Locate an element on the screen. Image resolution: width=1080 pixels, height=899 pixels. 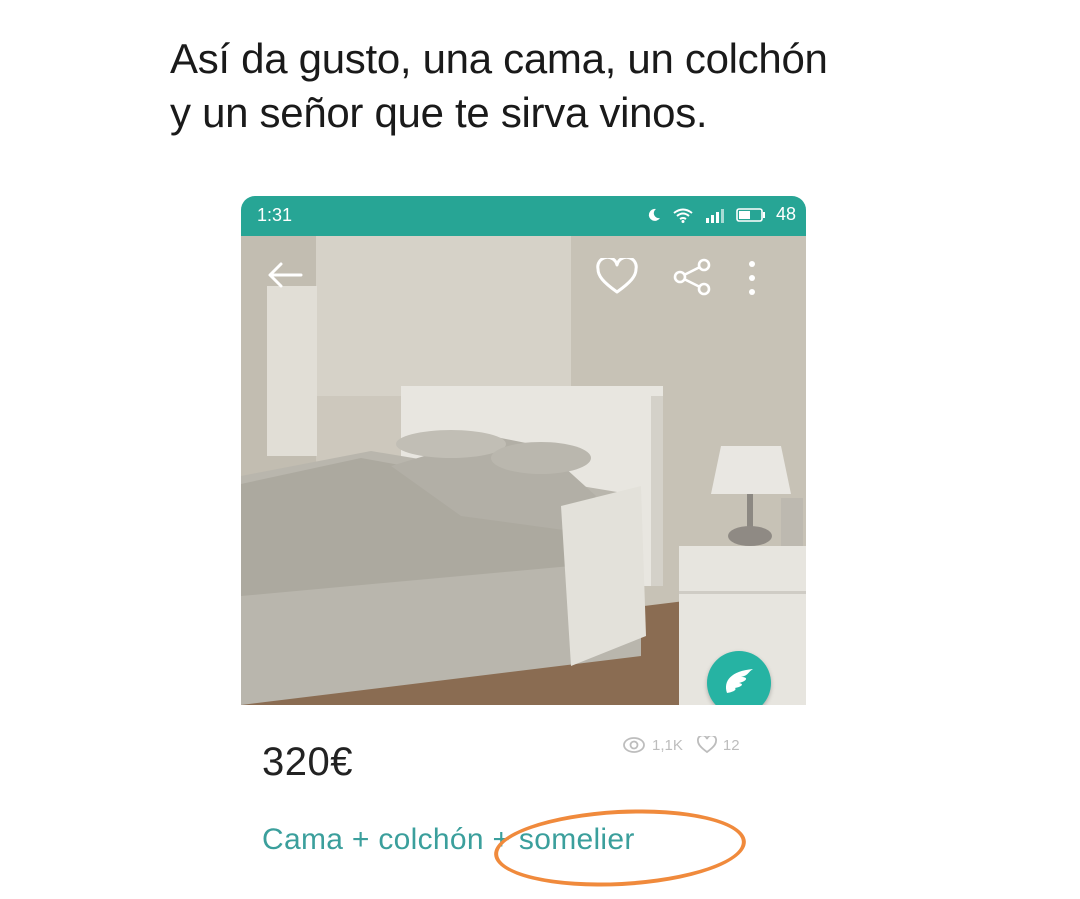
listing-stats: 1,1K 12 is located at coordinates (681, 745).